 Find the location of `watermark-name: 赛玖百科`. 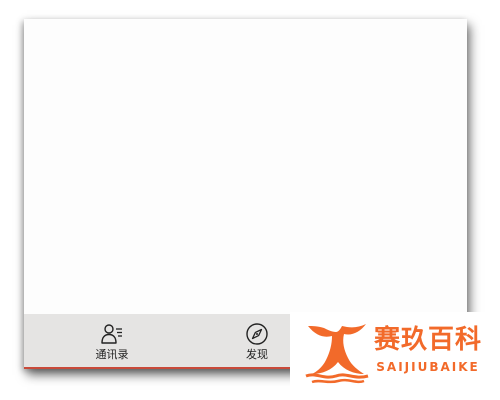

watermark-name: 赛玖百科 is located at coordinates (427, 340).